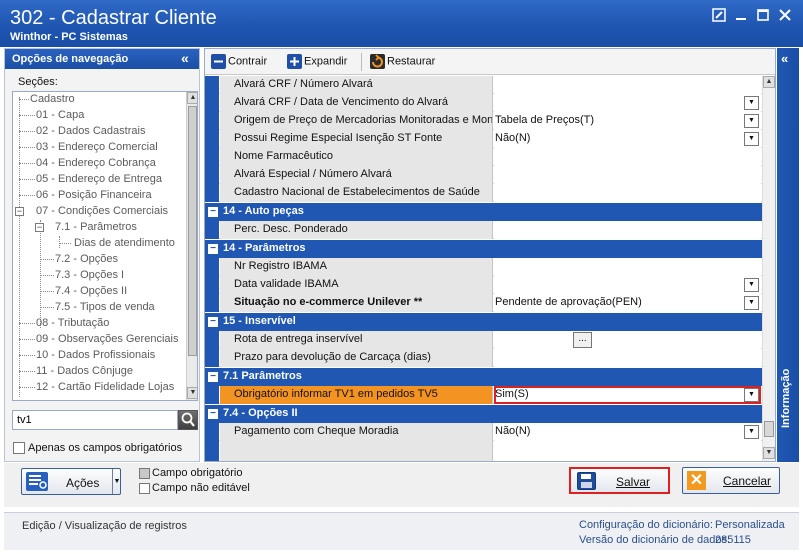 Image resolution: width=803 pixels, height=554 pixels. Describe the element at coordinates (627, 121) in the screenshot. I see `field-value: Tabela de Preços(T) ▼` at that location.